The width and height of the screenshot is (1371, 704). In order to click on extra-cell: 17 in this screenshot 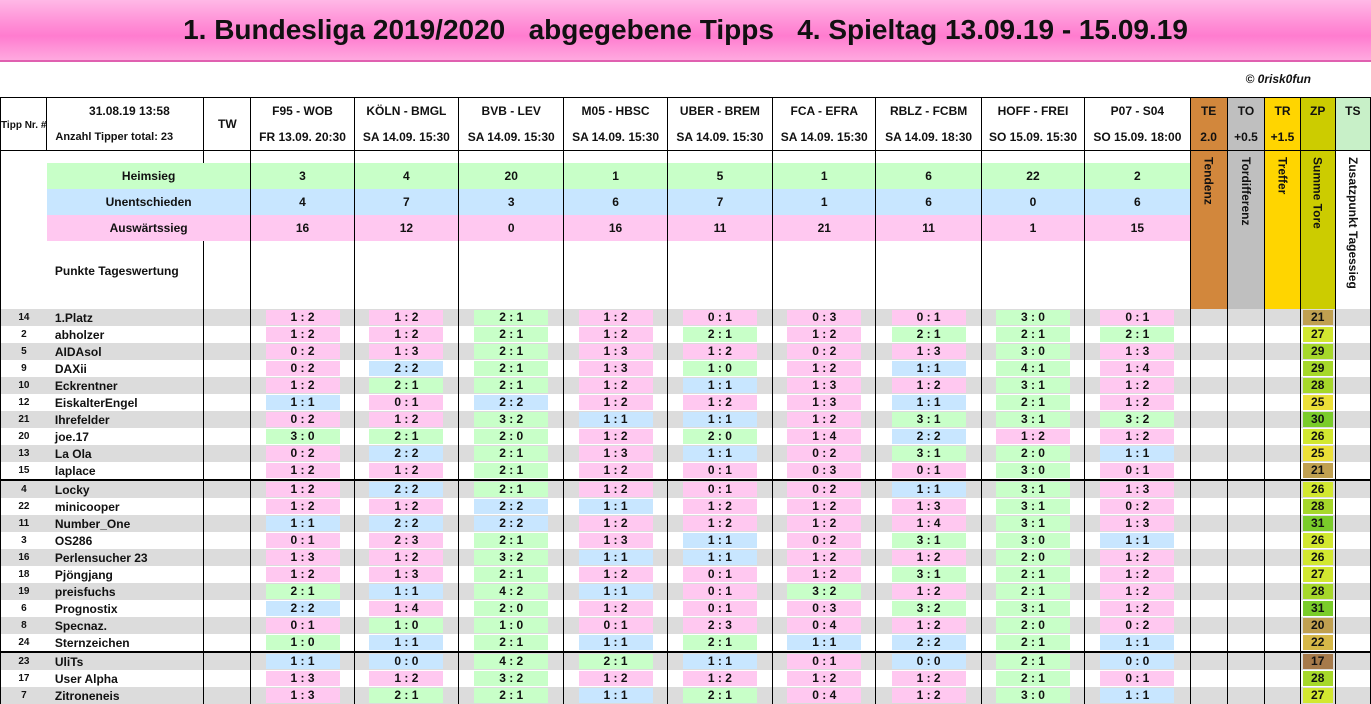, I will do `click(1317, 660)`.